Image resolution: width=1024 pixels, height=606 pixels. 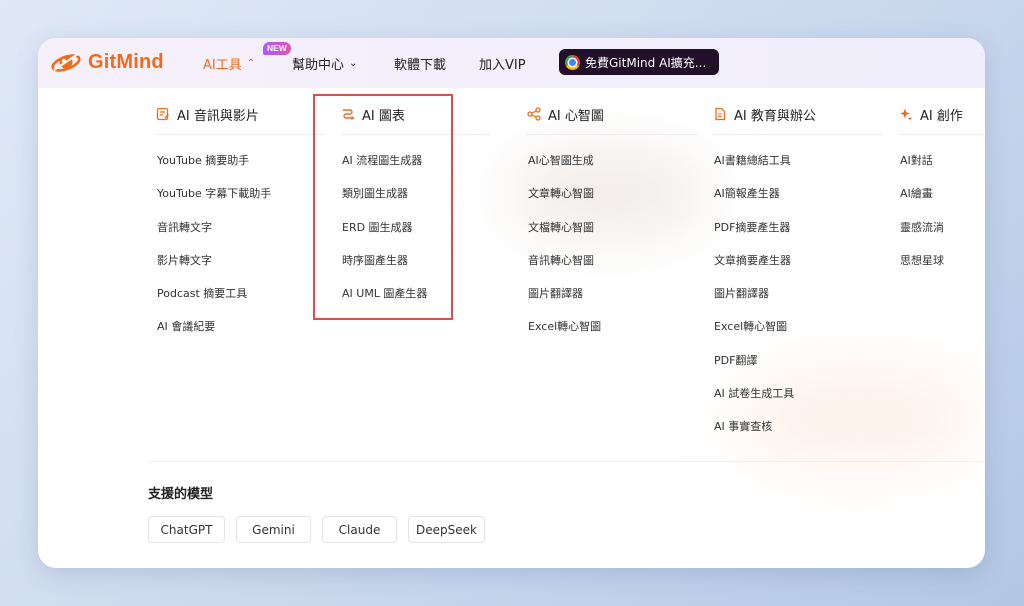 What do you see at coordinates (720, 114) in the screenshot?
I see `document-icon` at bounding box center [720, 114].